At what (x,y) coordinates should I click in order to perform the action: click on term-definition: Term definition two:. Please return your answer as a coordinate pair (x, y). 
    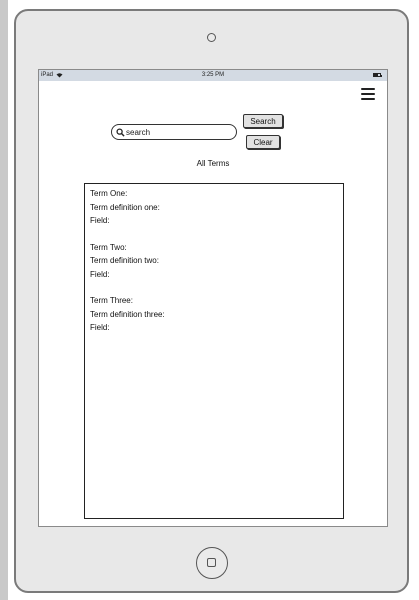
    Looking at the image, I should click on (124, 260).